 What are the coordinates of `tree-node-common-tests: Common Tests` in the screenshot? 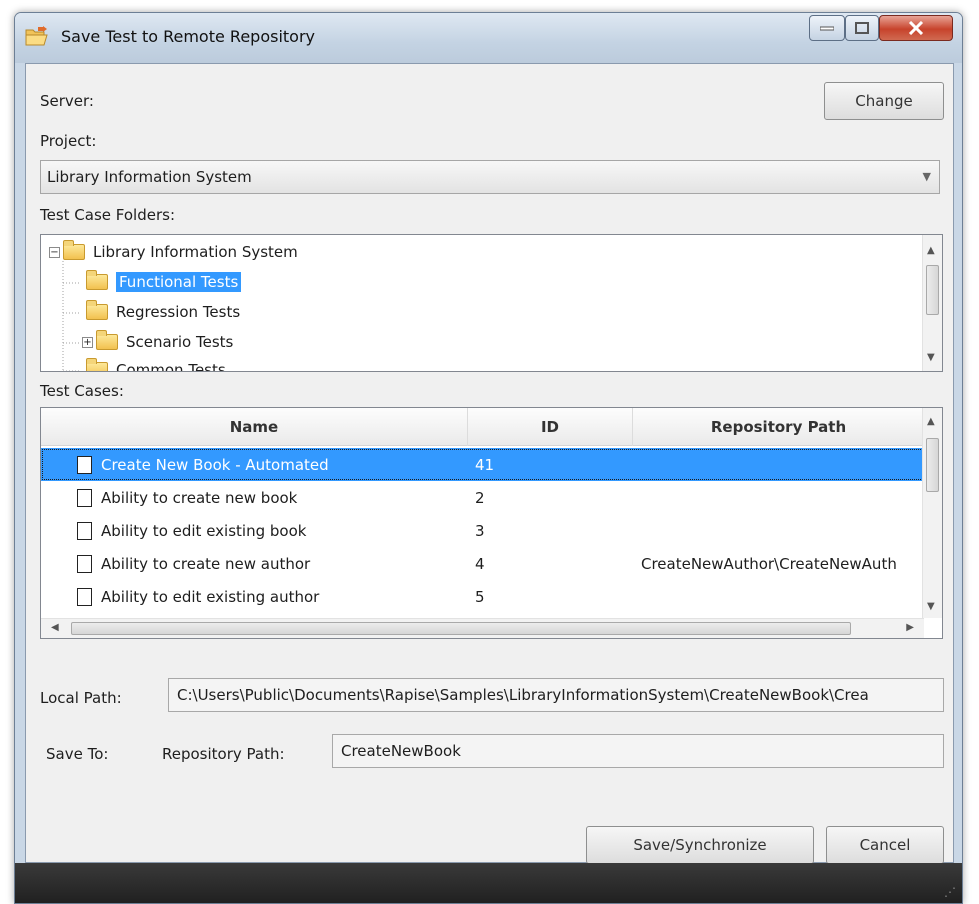 It's located at (156, 364).